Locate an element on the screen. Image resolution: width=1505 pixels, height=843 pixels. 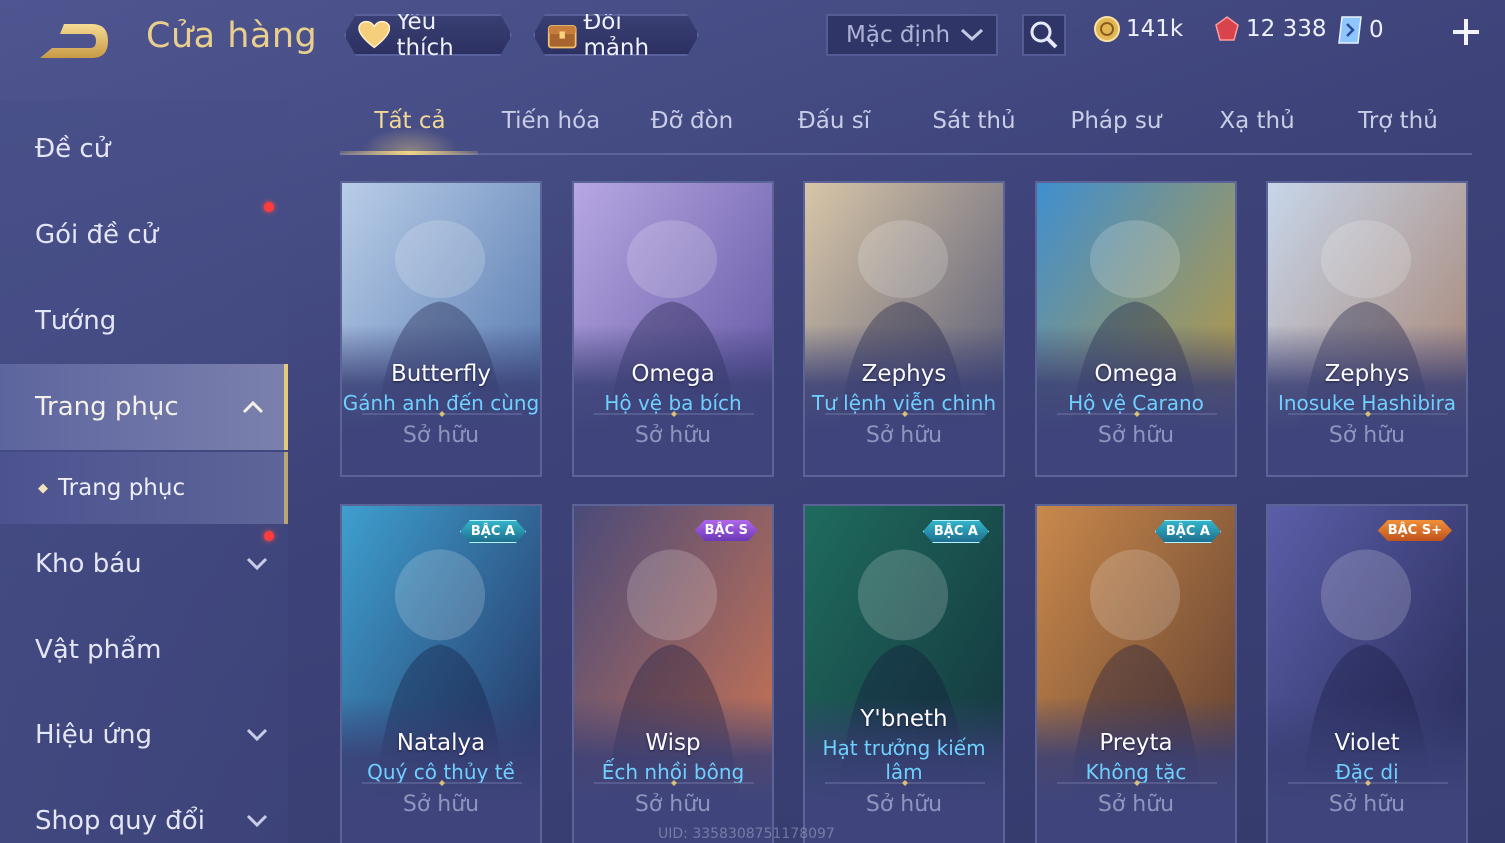
chevron-up-icon is located at coordinates (253, 407).